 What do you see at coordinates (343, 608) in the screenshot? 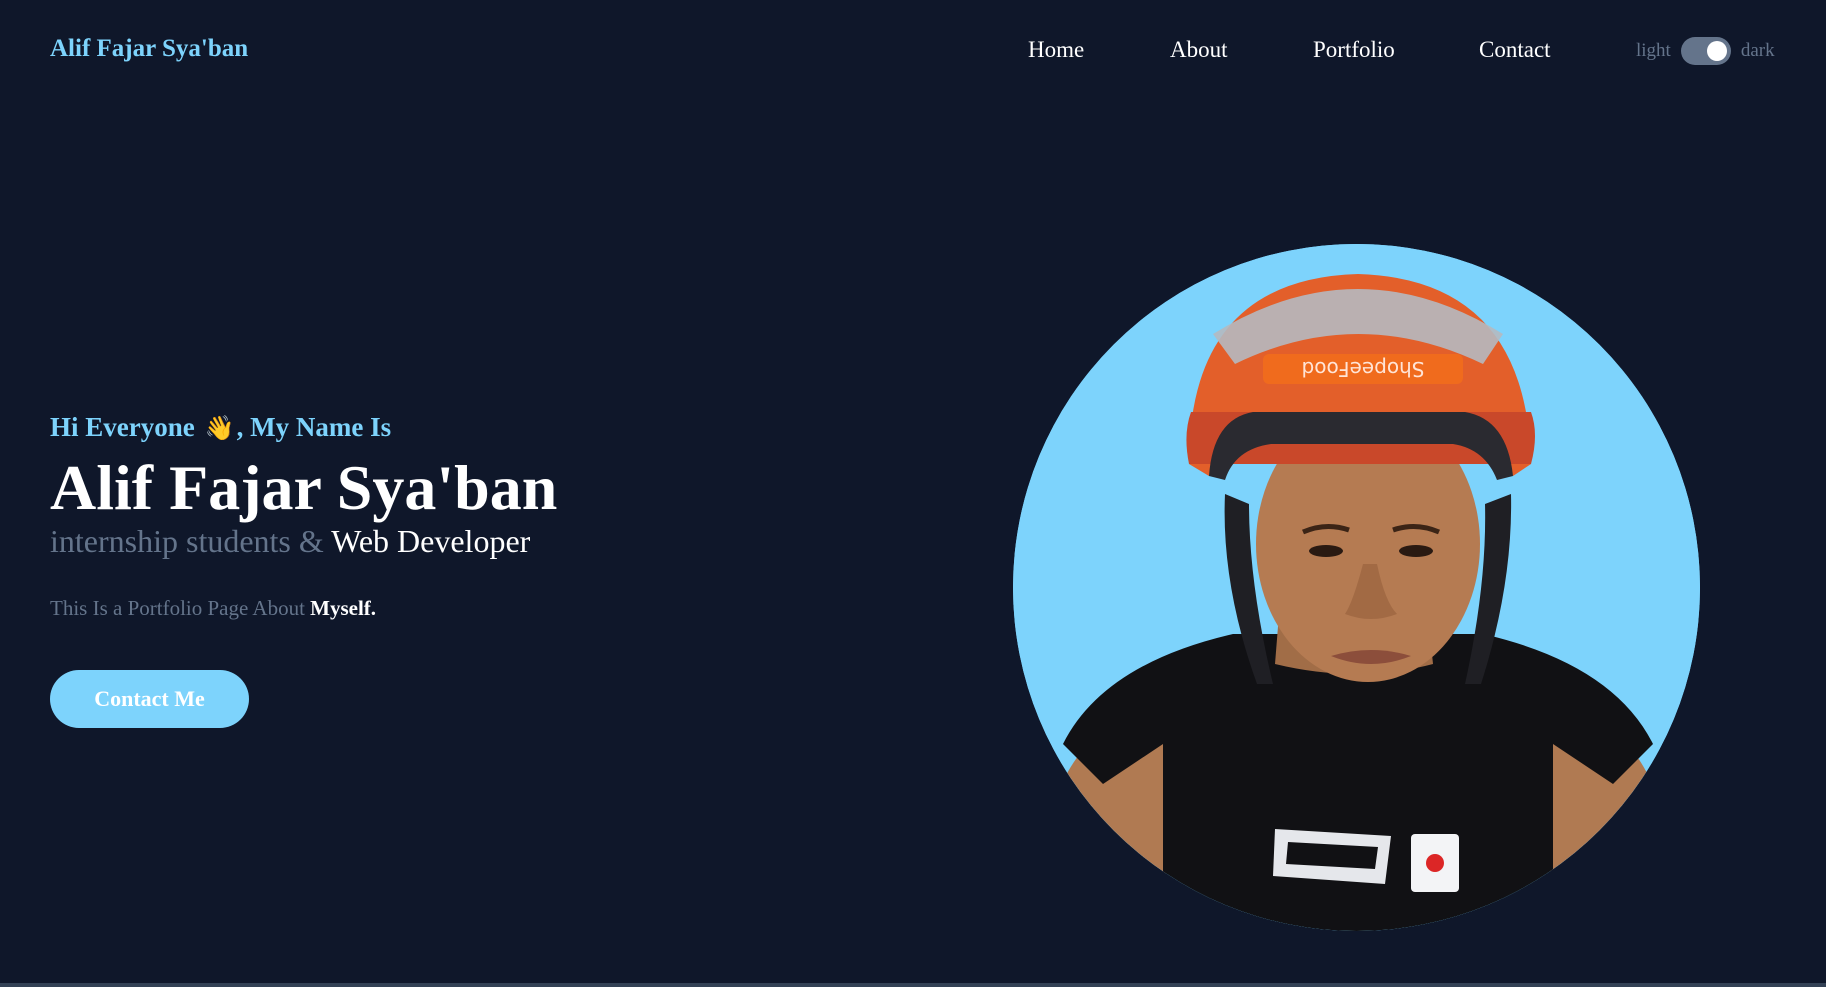
I see `description-bold: Myself.` at bounding box center [343, 608].